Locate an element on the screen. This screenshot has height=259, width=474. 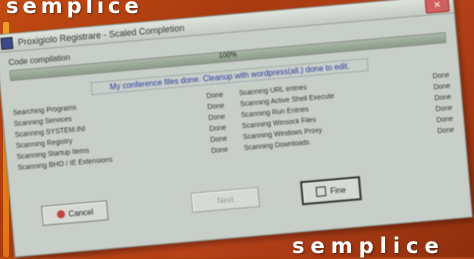
app-icon is located at coordinates (7, 43).